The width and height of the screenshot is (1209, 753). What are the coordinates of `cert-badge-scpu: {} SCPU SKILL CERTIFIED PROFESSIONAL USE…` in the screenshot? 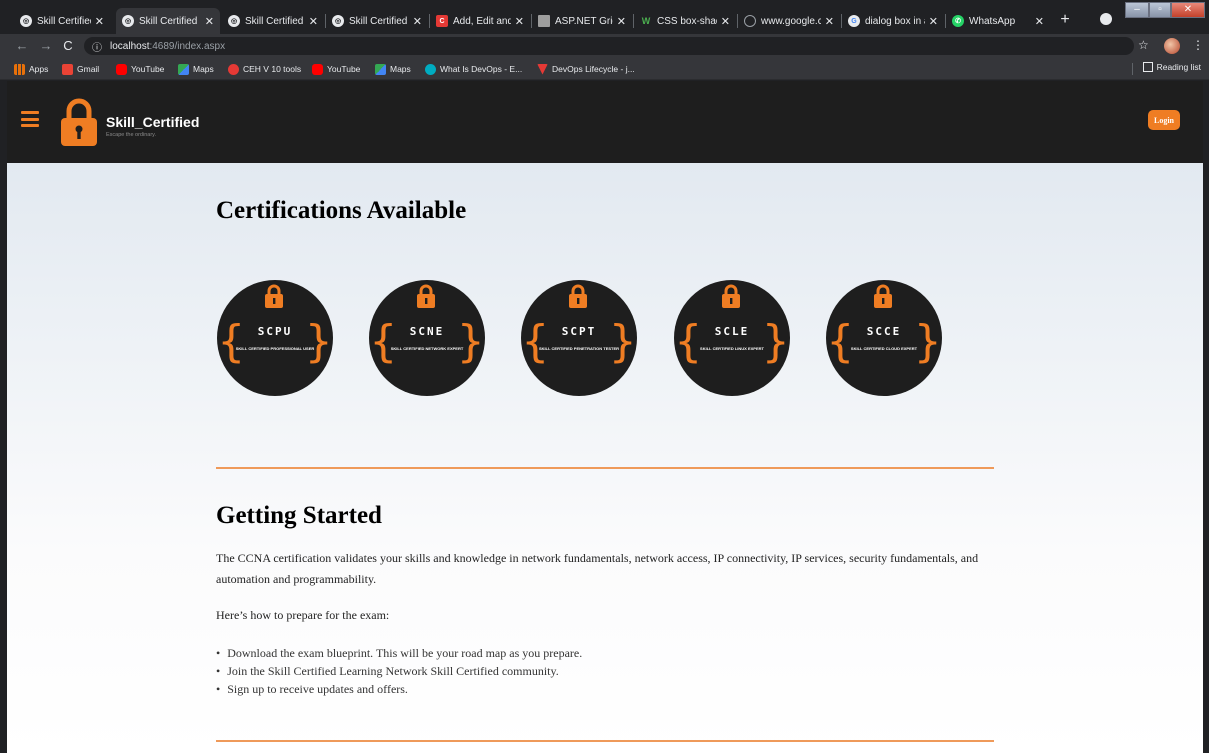 It's located at (275, 338).